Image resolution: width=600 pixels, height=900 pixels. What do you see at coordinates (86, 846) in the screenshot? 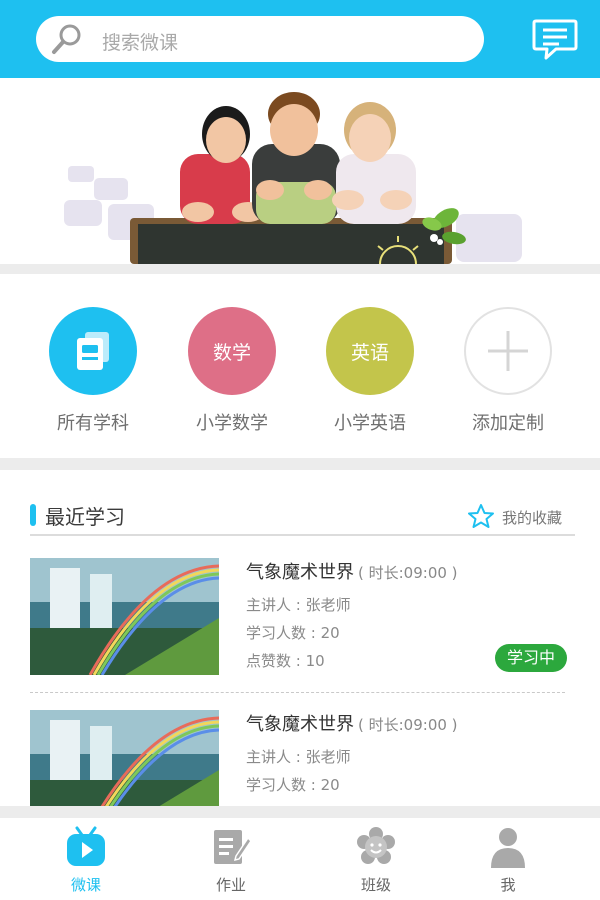
I see `tv-play-icon` at bounding box center [86, 846].